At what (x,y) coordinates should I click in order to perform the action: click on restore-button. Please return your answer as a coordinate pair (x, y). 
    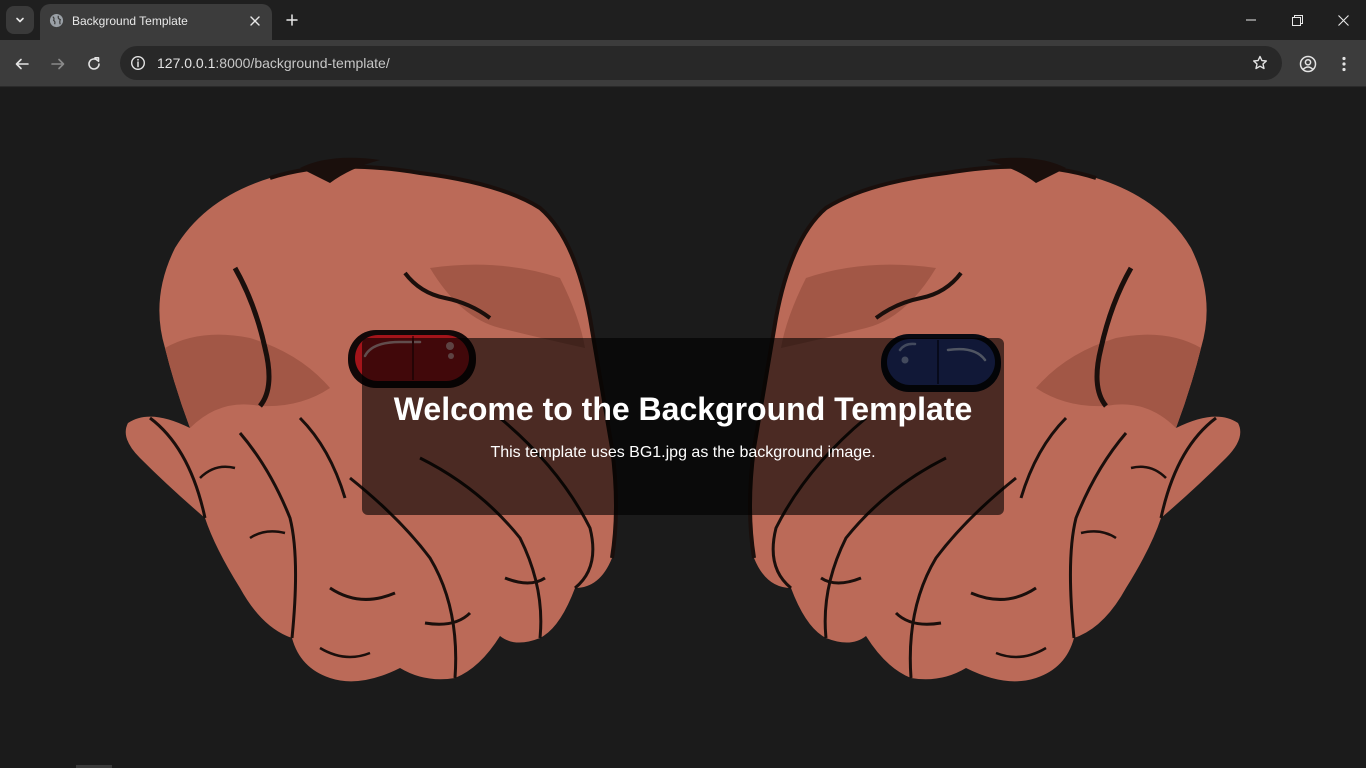
    Looking at the image, I should click on (1297, 20).